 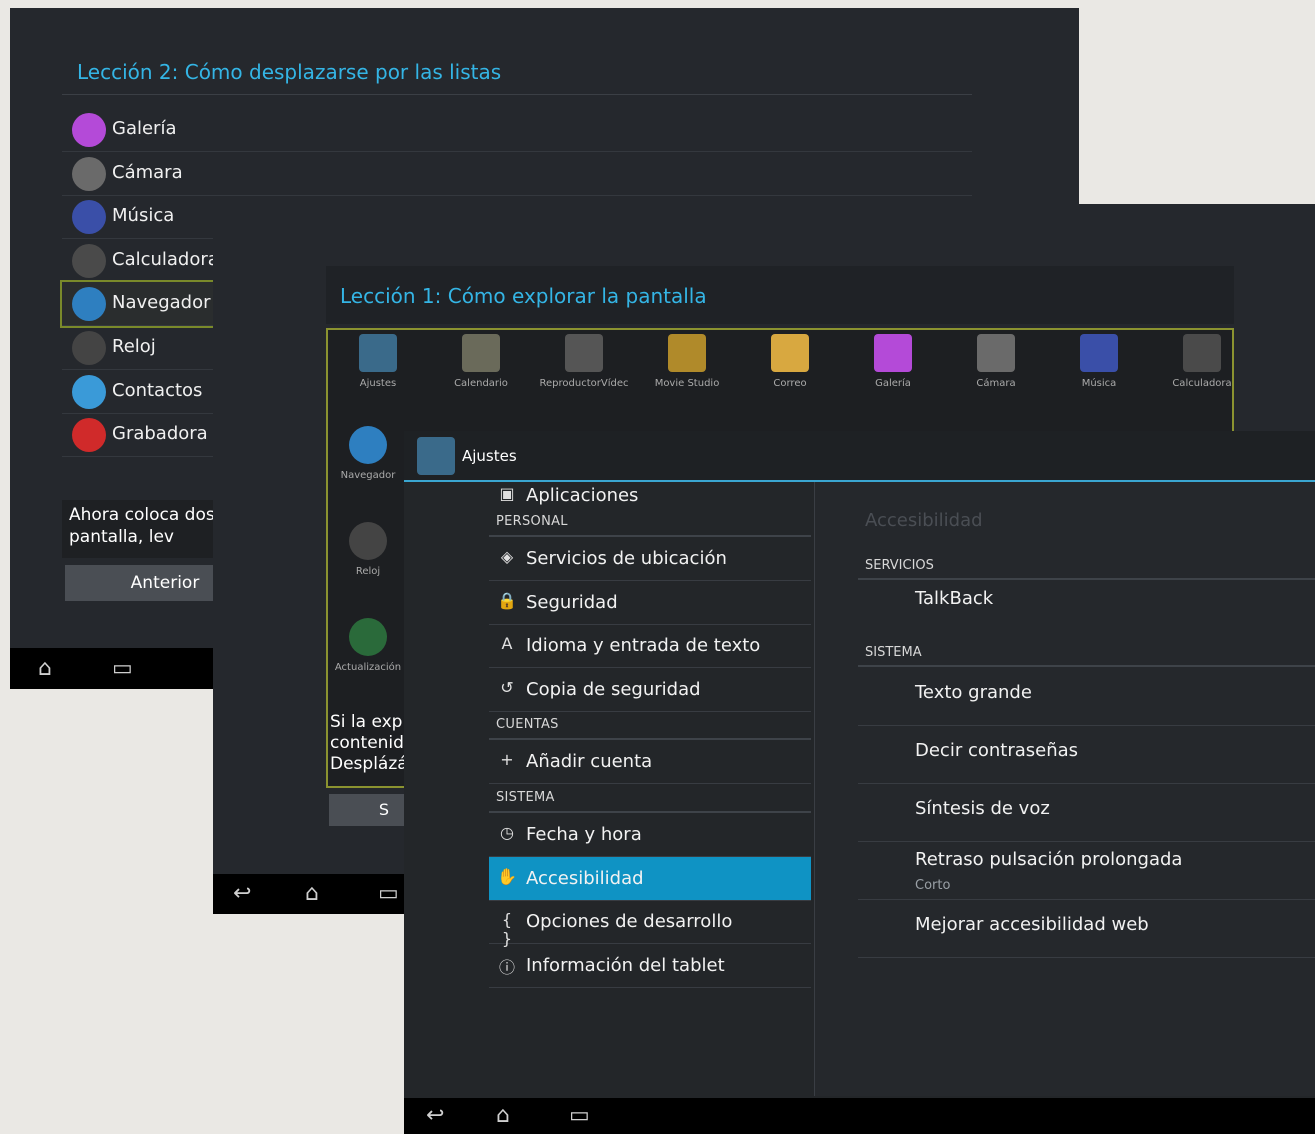 What do you see at coordinates (1099, 383) in the screenshot?
I see `app-label: Música` at bounding box center [1099, 383].